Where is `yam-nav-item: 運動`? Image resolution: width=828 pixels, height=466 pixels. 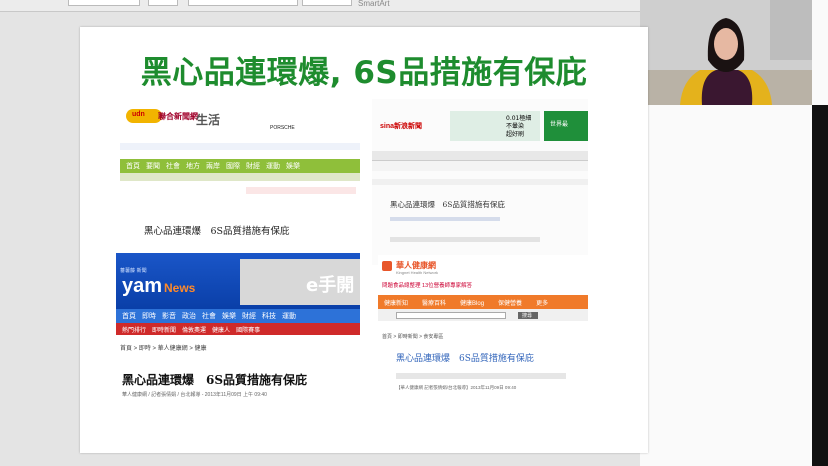
yam-nav-item: 運動 is located at coordinates (289, 316).